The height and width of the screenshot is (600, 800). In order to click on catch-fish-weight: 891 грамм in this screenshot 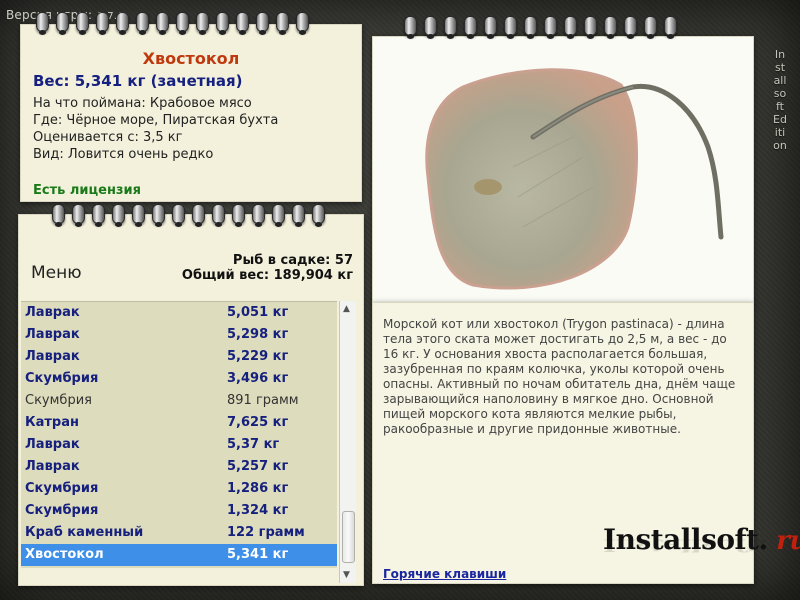, I will do `click(263, 400)`.